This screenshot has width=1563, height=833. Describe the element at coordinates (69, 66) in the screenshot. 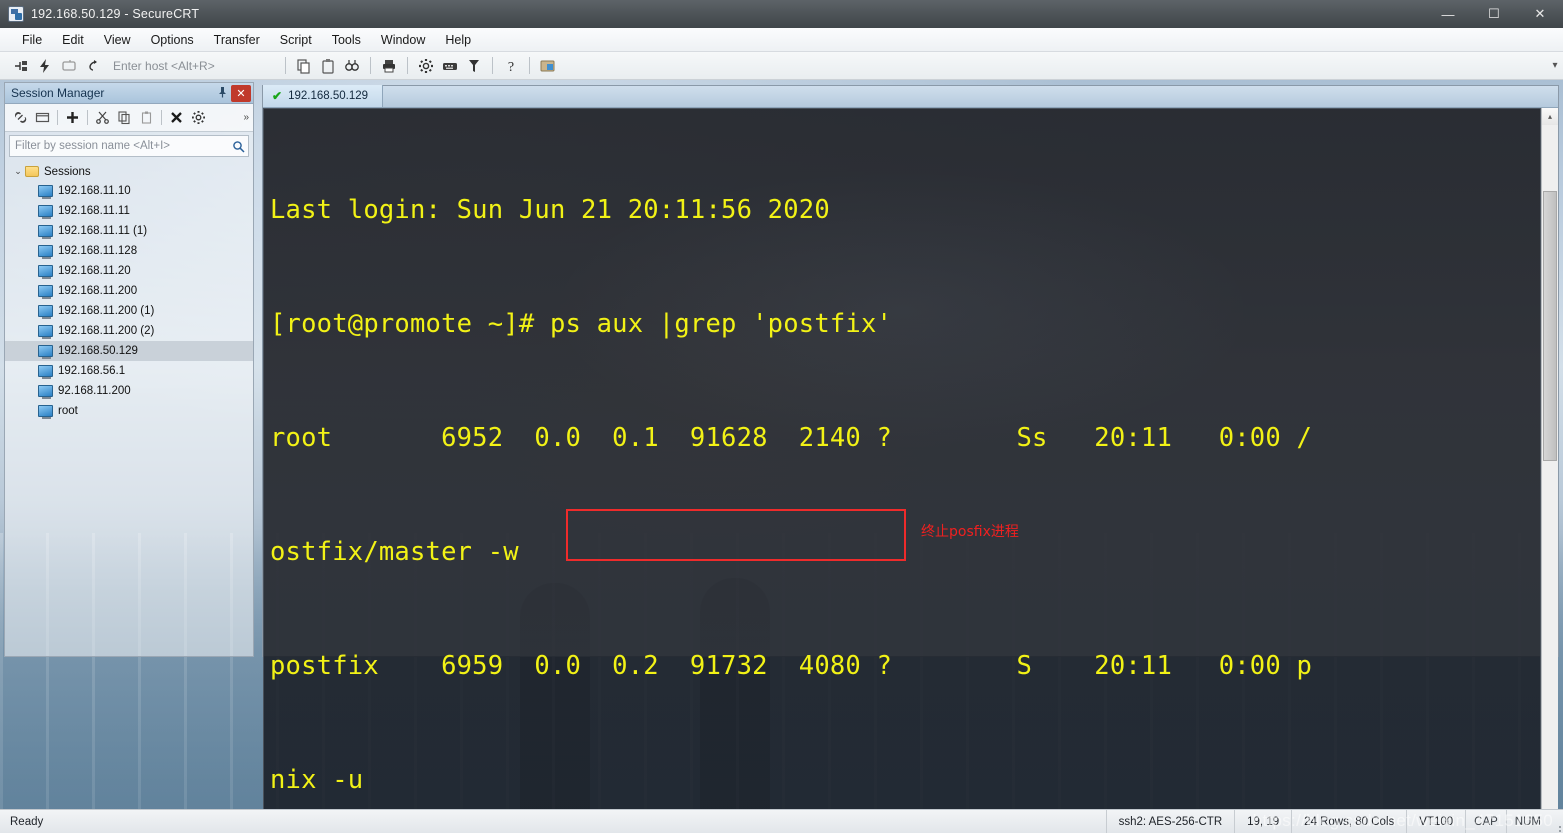

I see `connect-in-tab-icon` at that location.